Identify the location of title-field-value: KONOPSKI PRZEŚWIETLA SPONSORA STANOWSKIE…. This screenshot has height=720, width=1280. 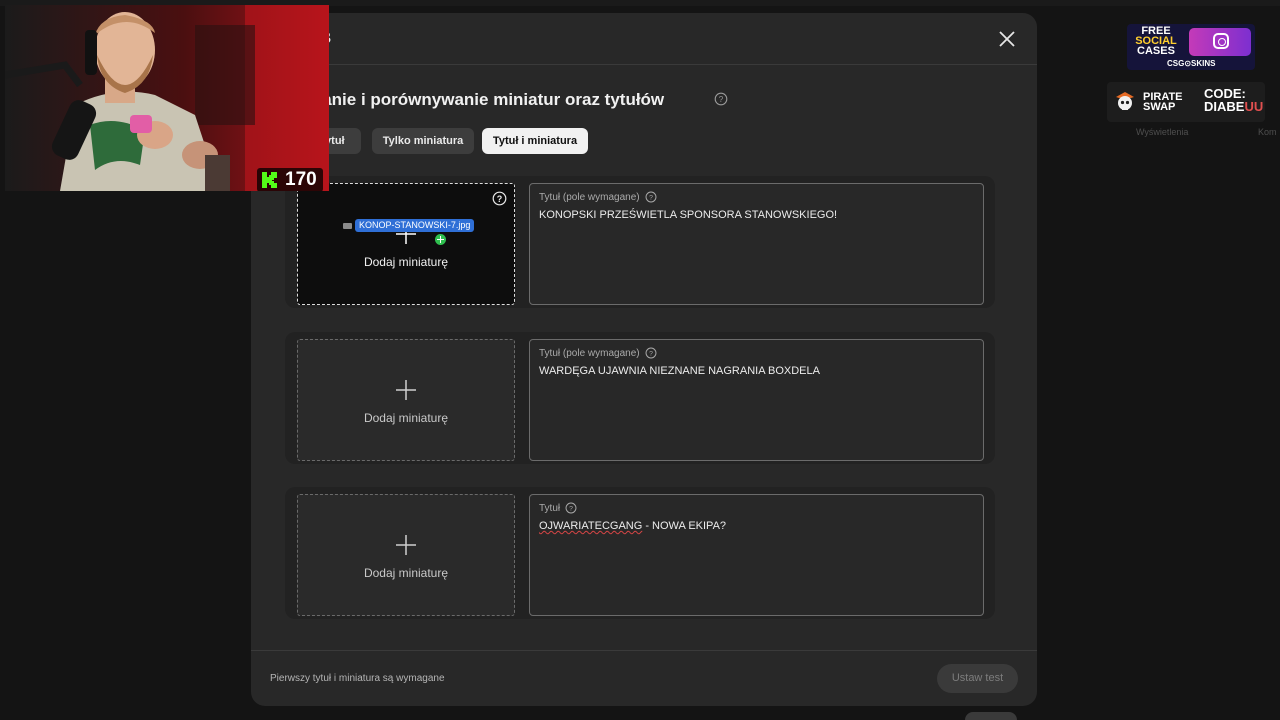
(688, 215).